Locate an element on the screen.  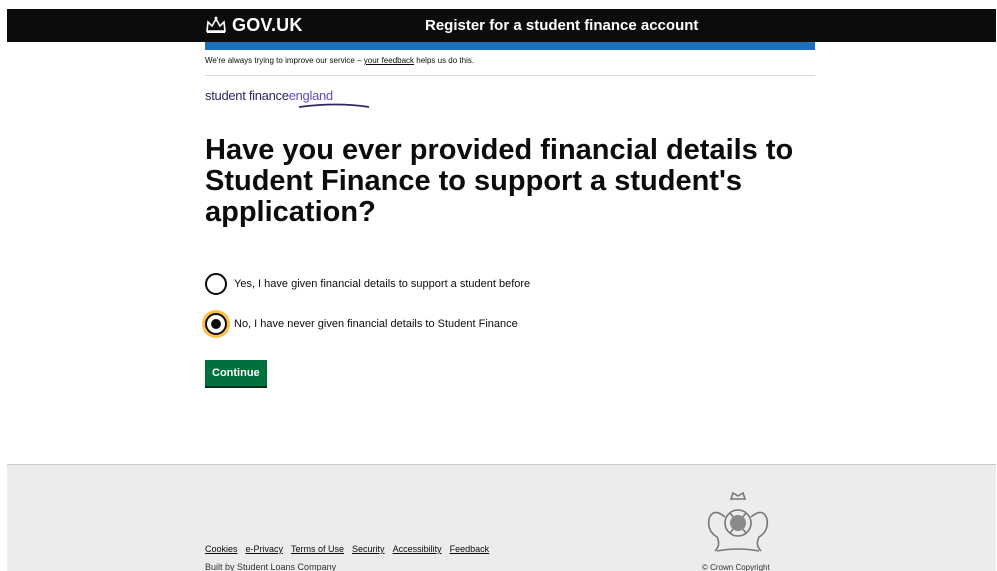
footer-link-feedback: Feedback is located at coordinates (470, 549).